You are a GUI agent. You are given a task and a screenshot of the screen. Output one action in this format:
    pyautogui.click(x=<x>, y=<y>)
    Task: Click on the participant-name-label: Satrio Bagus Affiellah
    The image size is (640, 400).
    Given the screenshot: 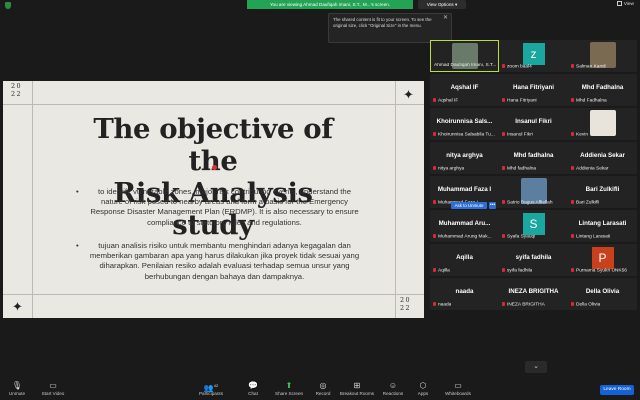 What is the action you would take?
    pyautogui.click(x=527, y=203)
    